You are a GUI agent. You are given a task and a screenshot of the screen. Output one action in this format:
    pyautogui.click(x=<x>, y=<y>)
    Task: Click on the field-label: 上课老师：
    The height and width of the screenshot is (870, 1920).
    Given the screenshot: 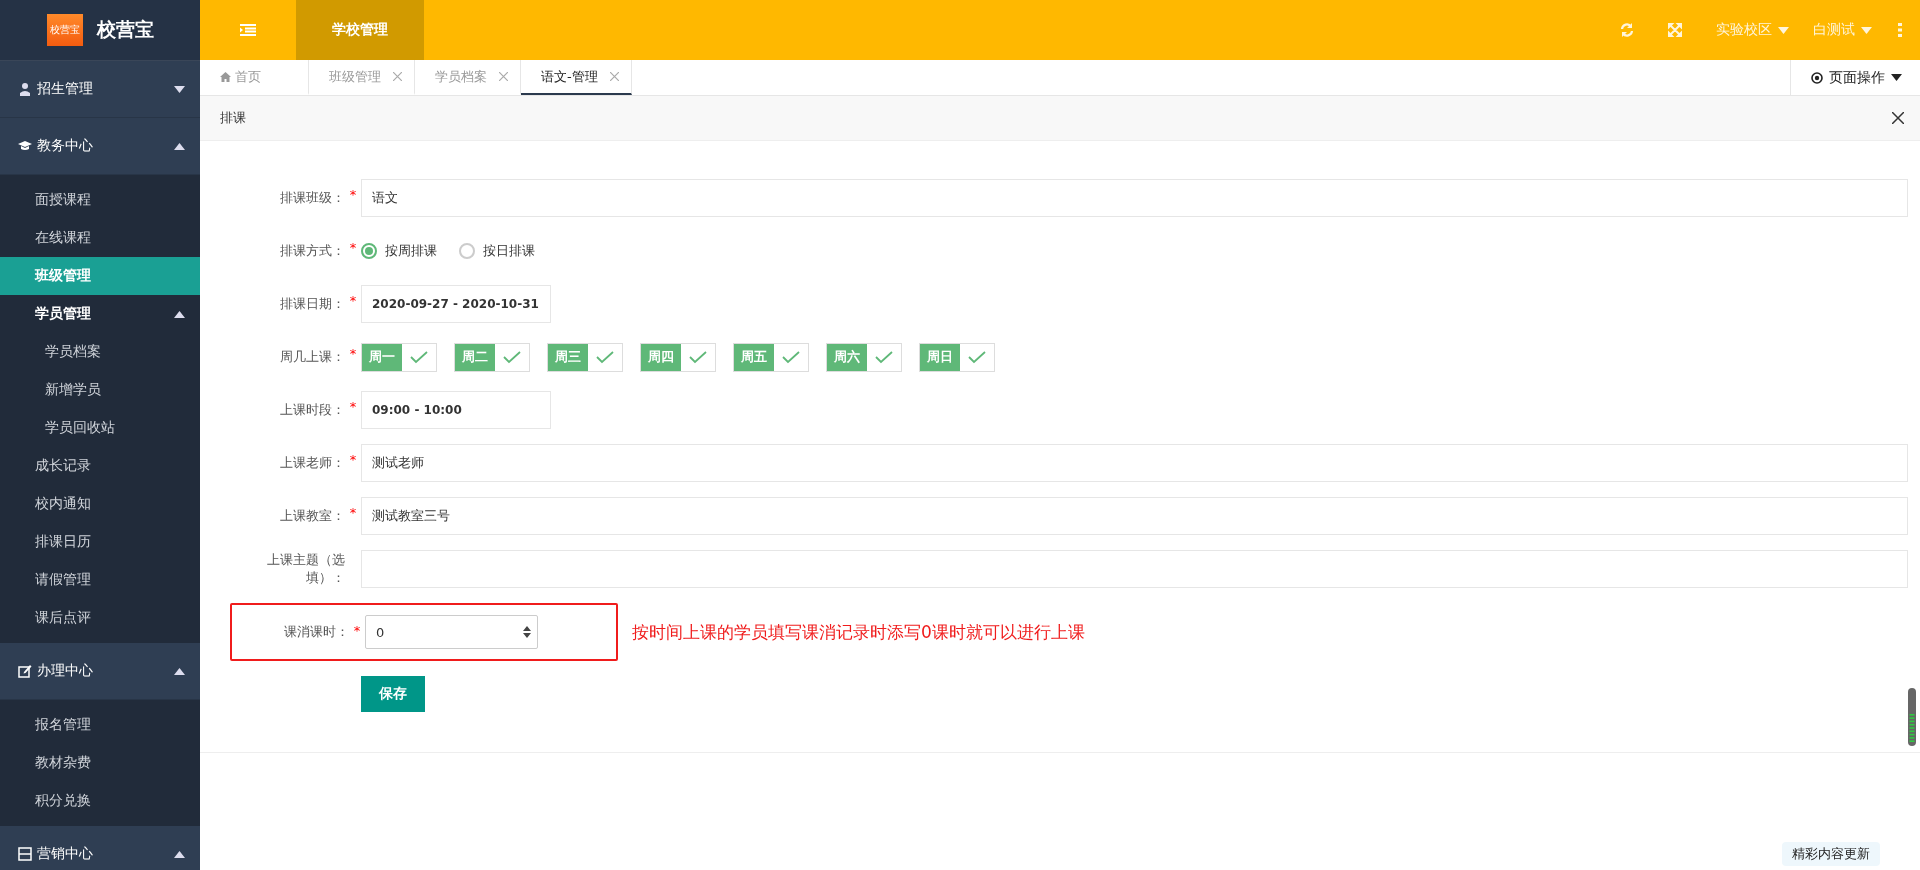 What is the action you would take?
    pyautogui.click(x=312, y=462)
    